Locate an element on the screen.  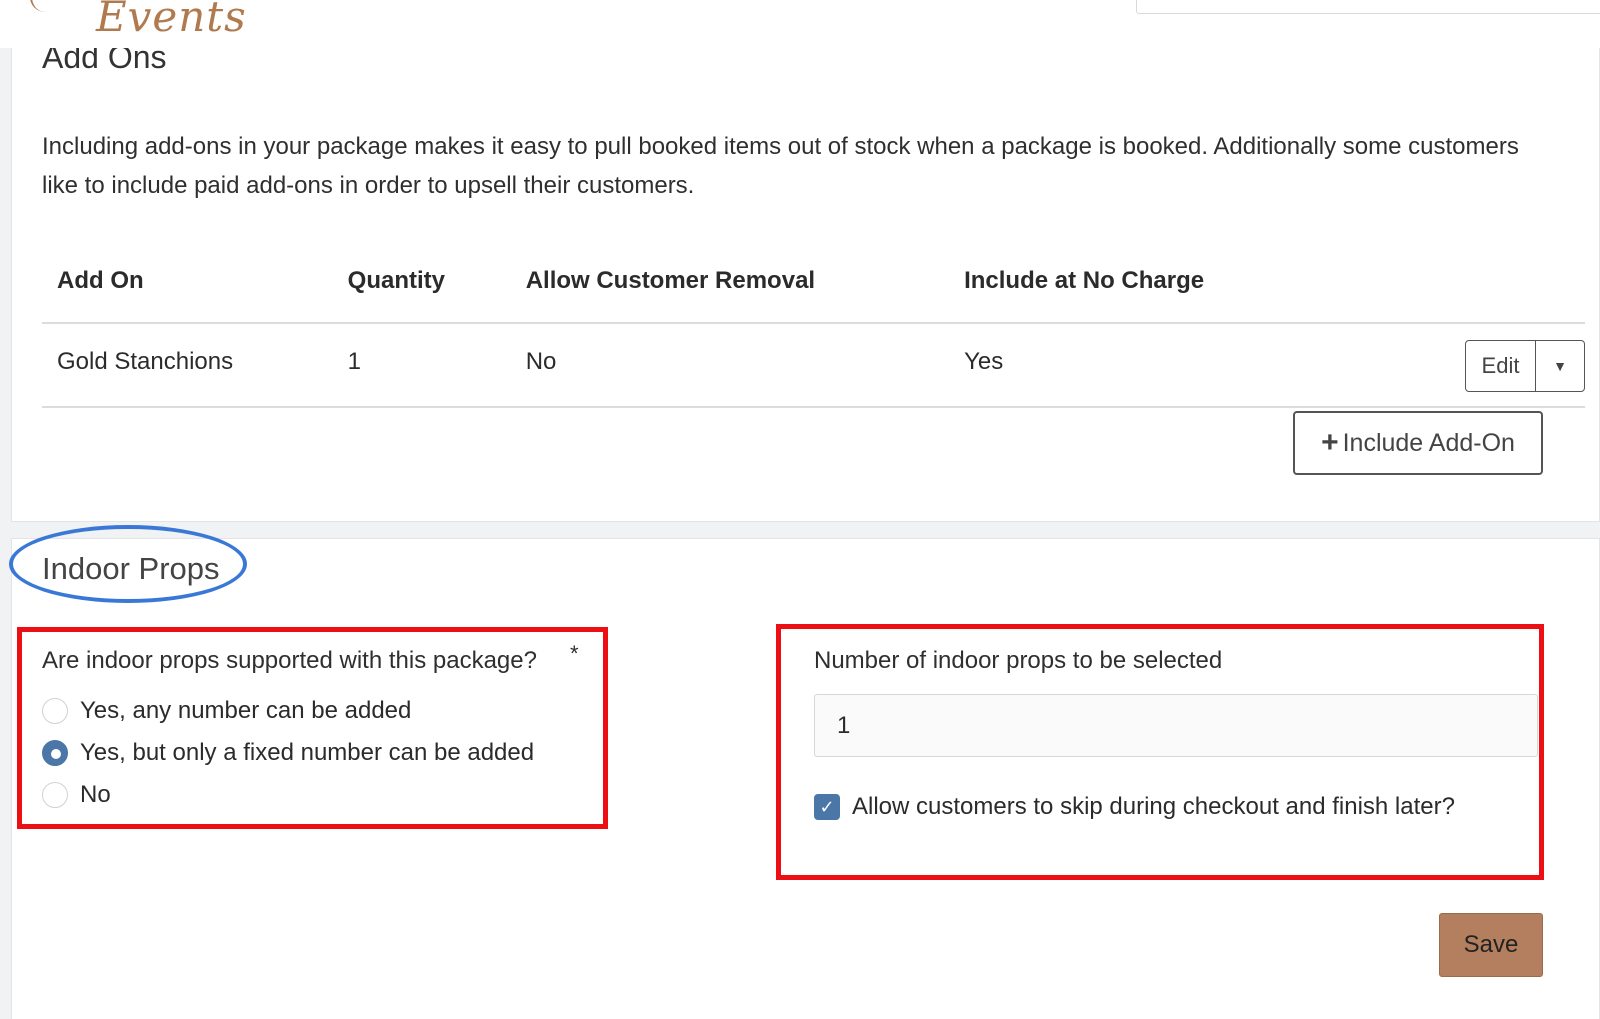
radio-label: No is located at coordinates (95, 794).